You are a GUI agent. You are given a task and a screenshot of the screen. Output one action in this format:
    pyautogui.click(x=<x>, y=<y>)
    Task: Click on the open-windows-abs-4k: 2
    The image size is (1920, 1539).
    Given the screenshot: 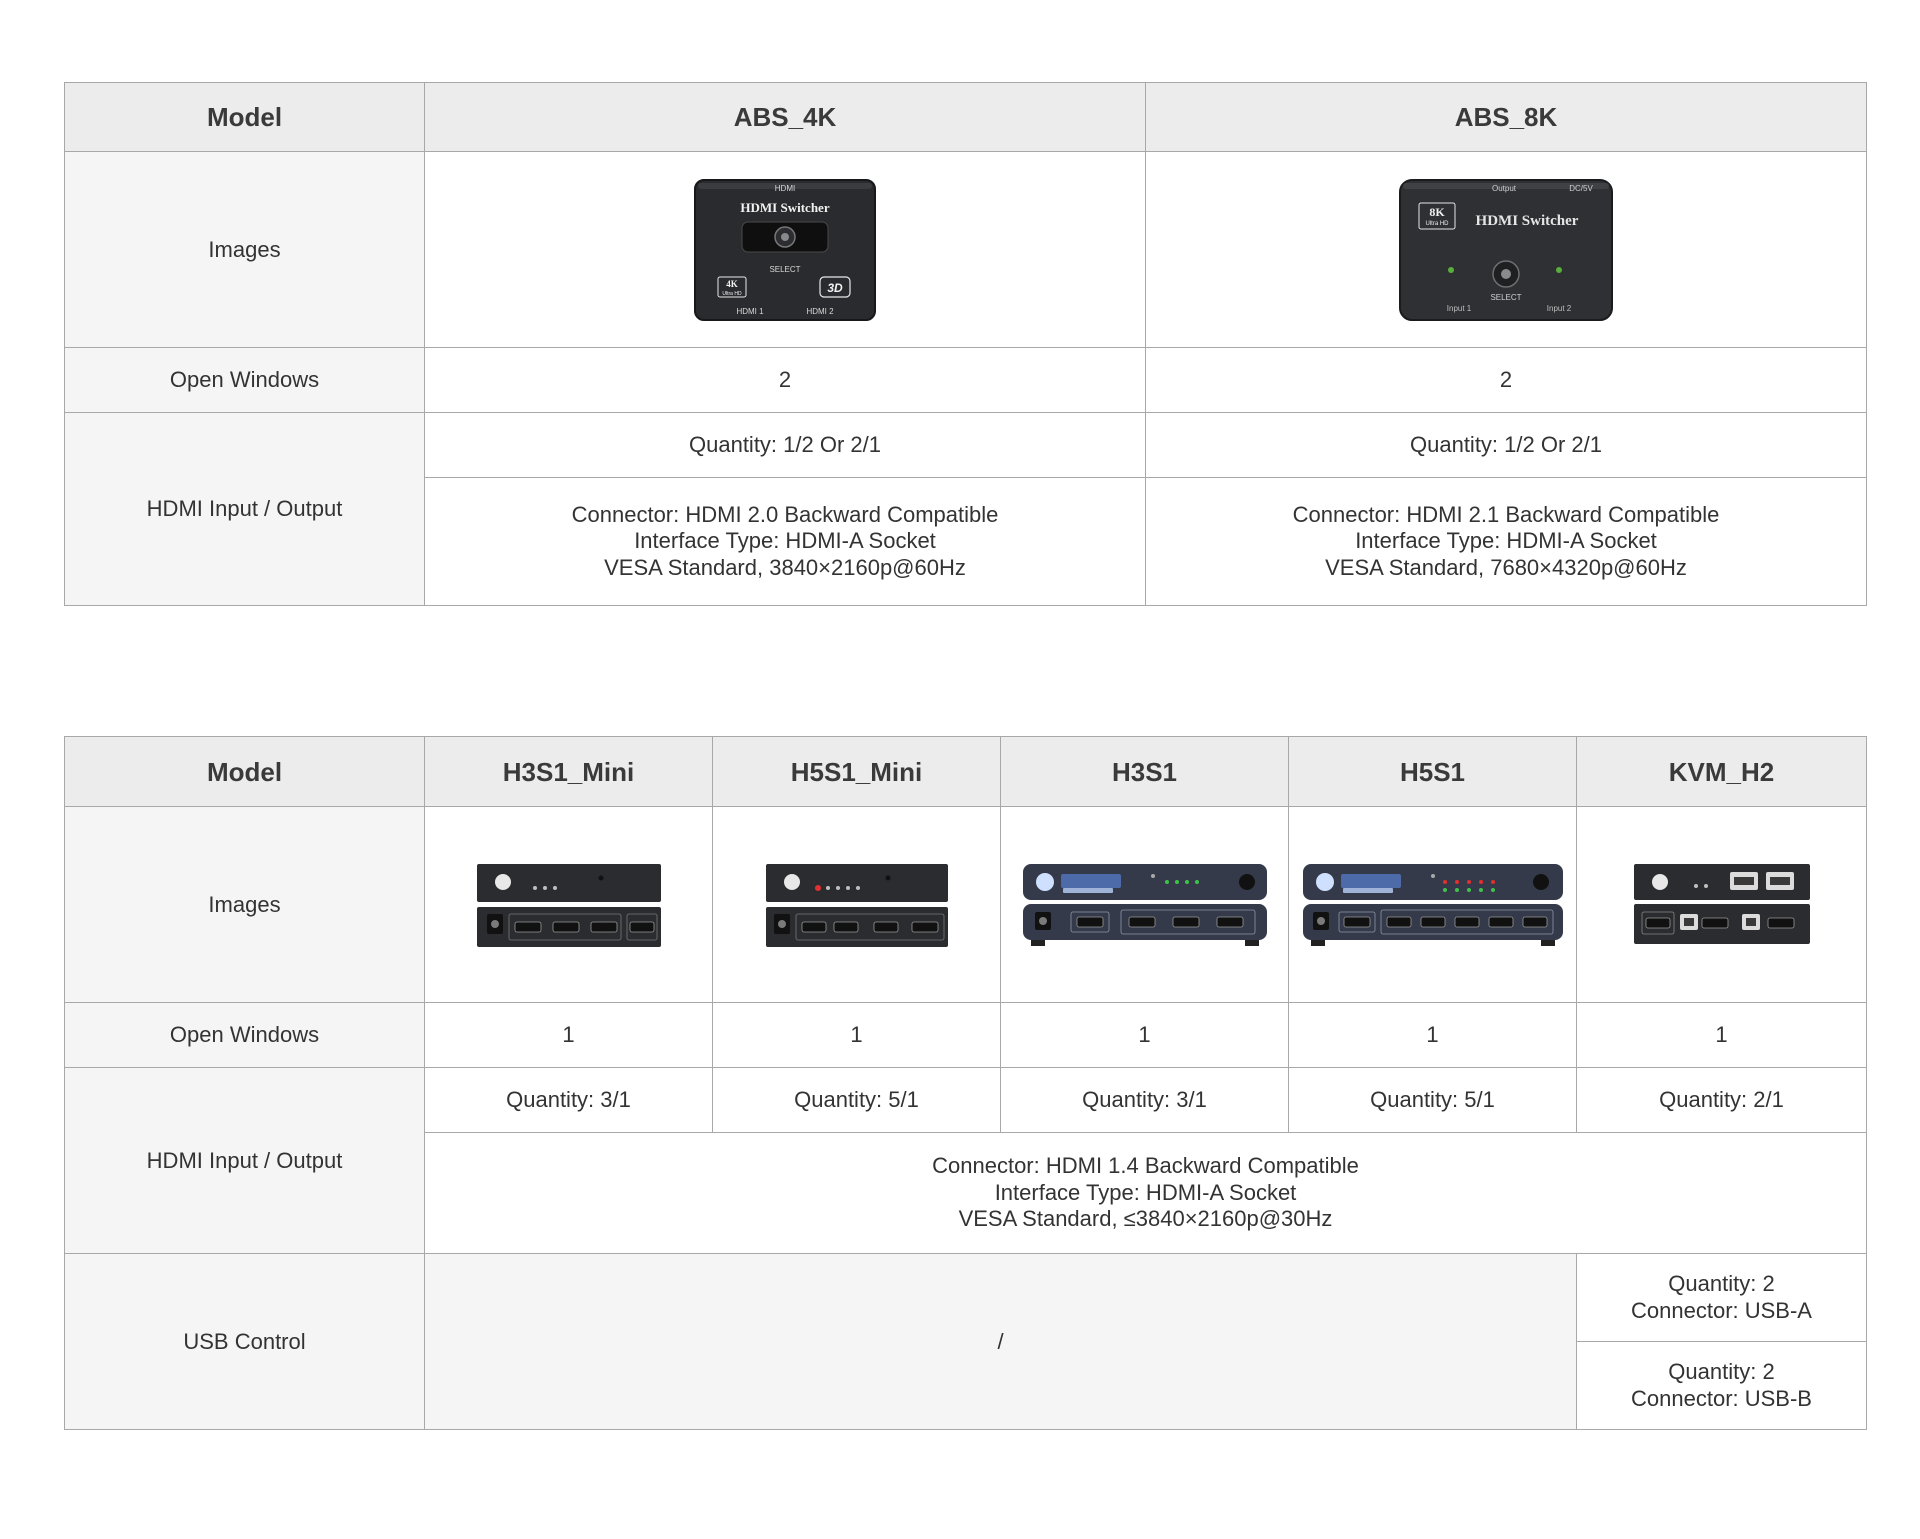 What is the action you would take?
    pyautogui.click(x=785, y=380)
    